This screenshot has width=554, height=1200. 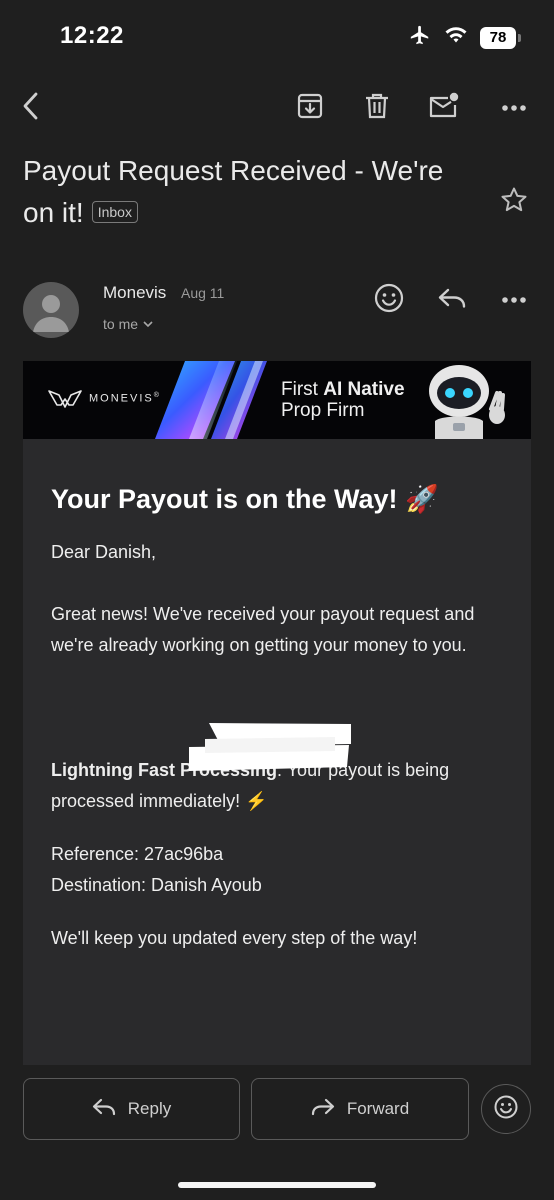 What do you see at coordinates (125, 398) in the screenshot?
I see `brand-name: MONEVIS®` at bounding box center [125, 398].